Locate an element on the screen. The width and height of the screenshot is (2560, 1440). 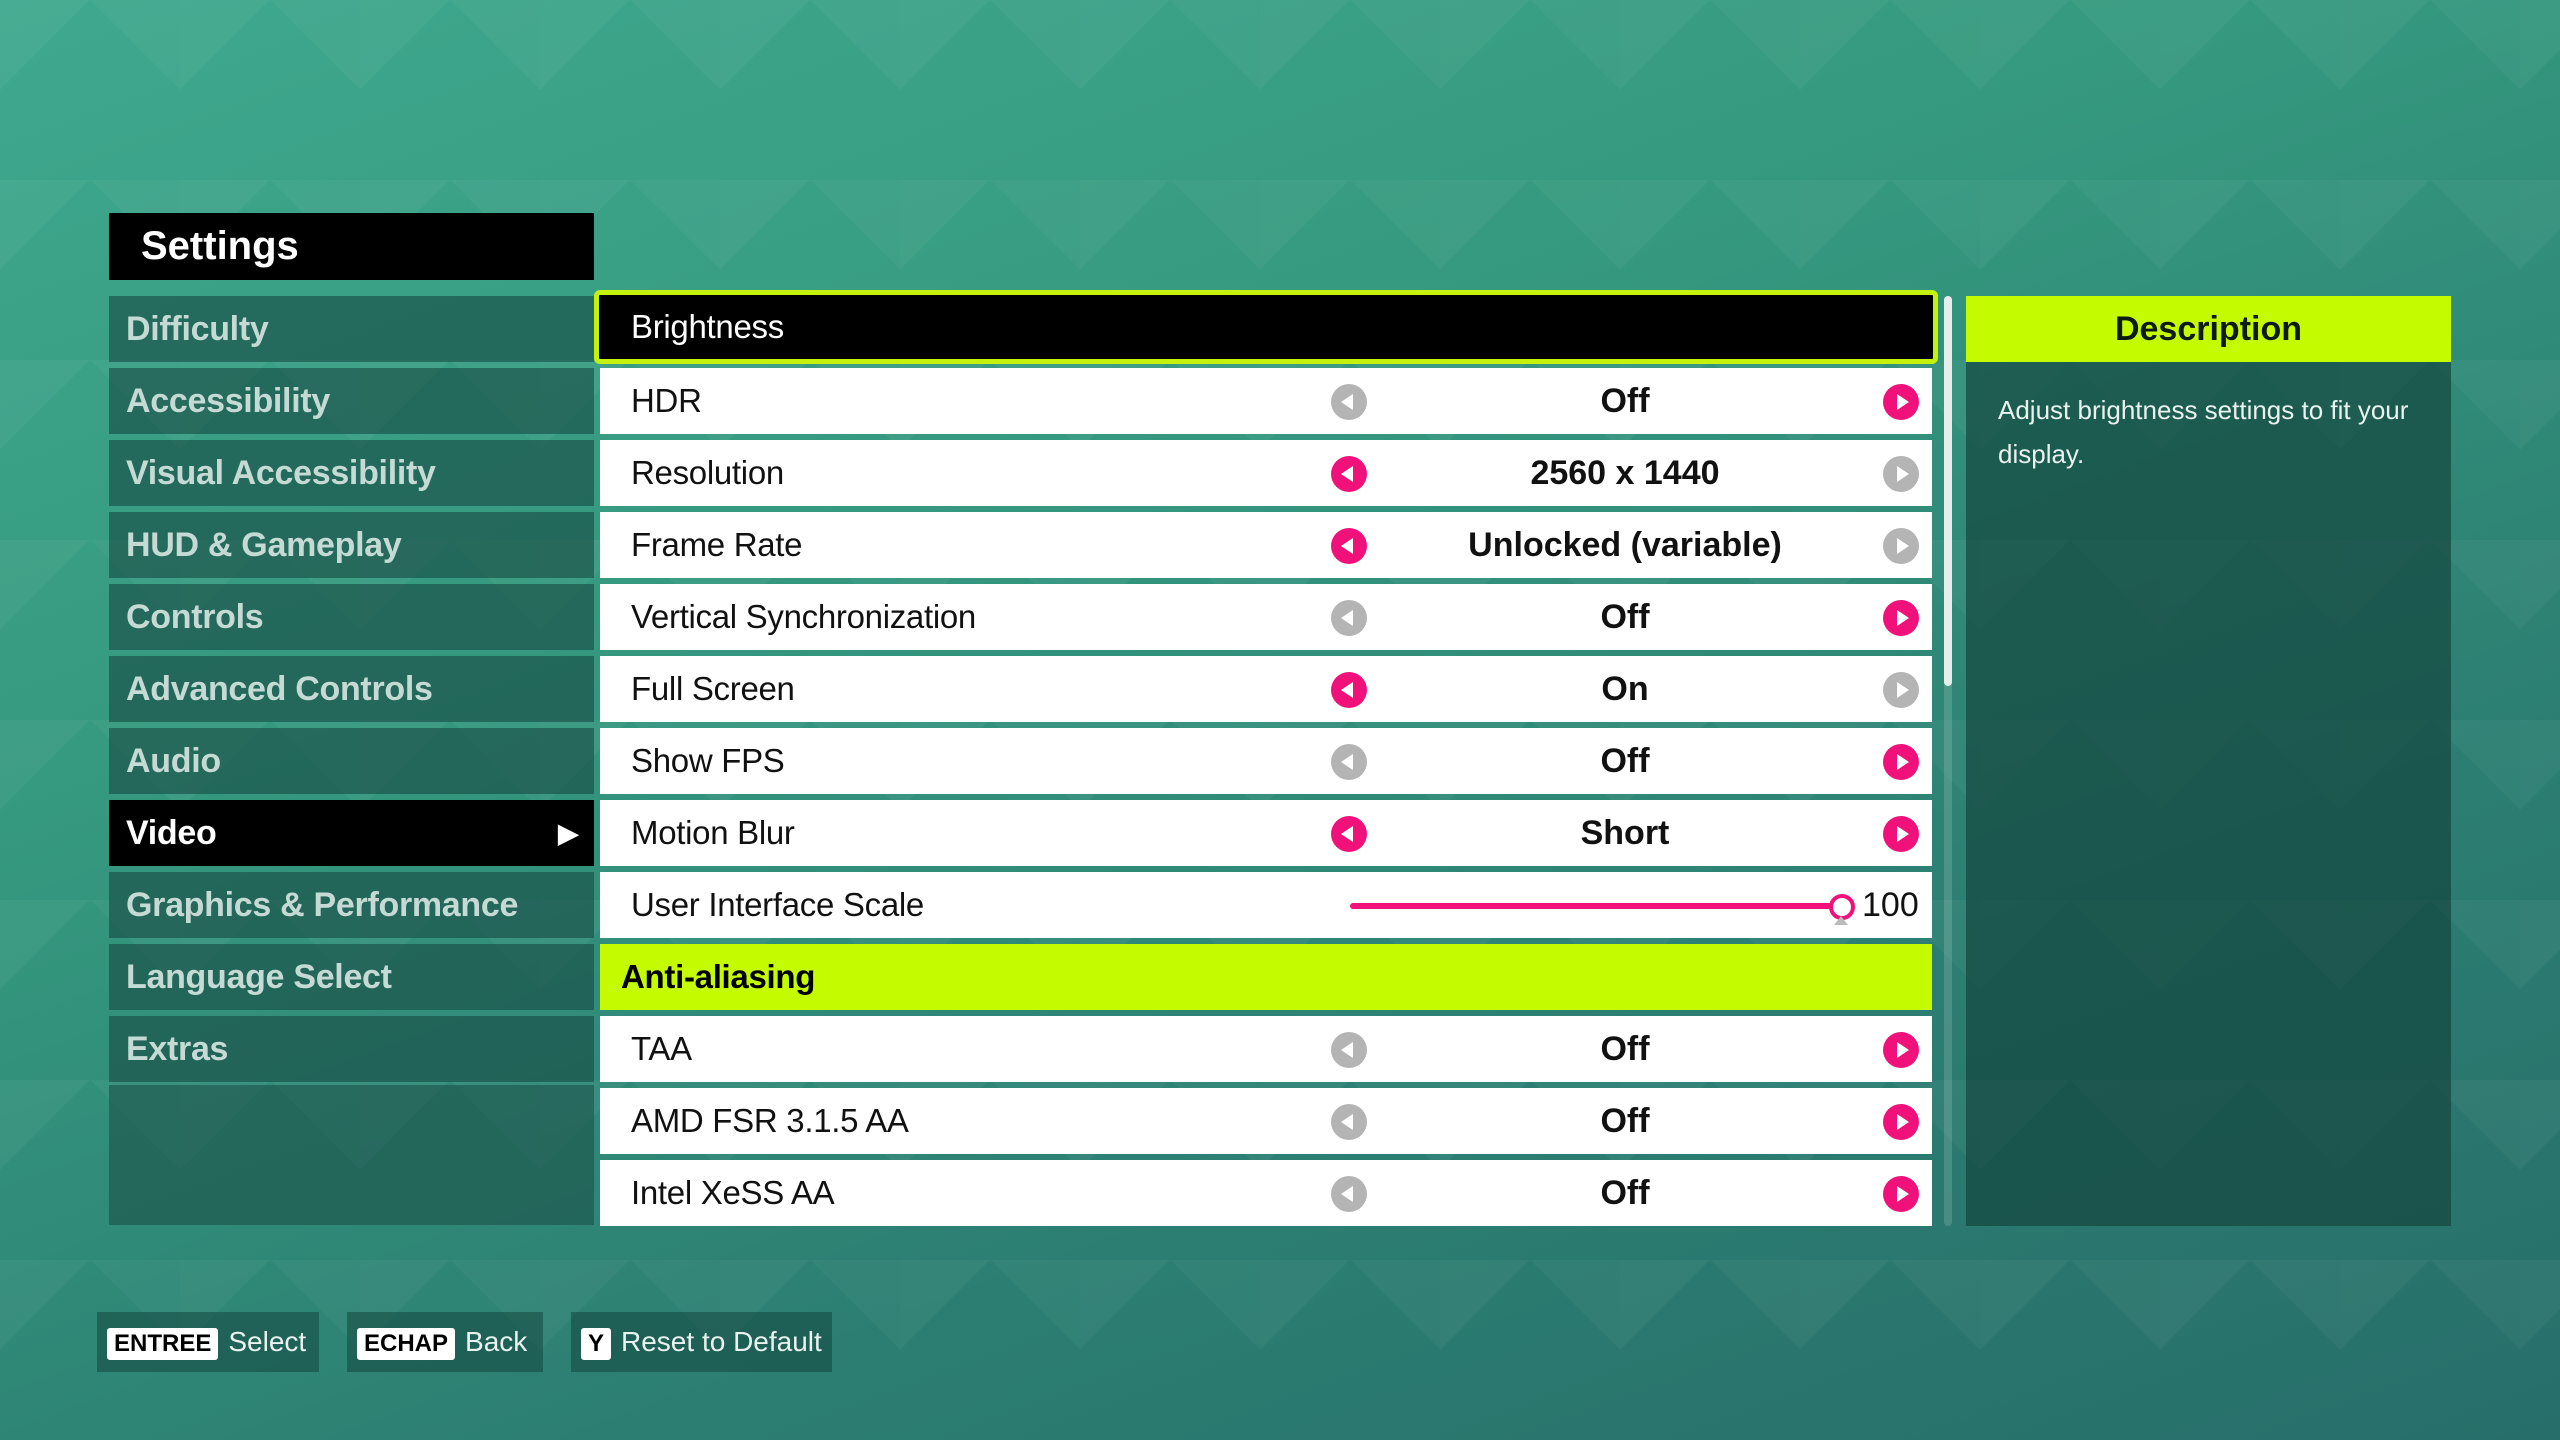
key-y-icon: Y is located at coordinates (596, 1343).